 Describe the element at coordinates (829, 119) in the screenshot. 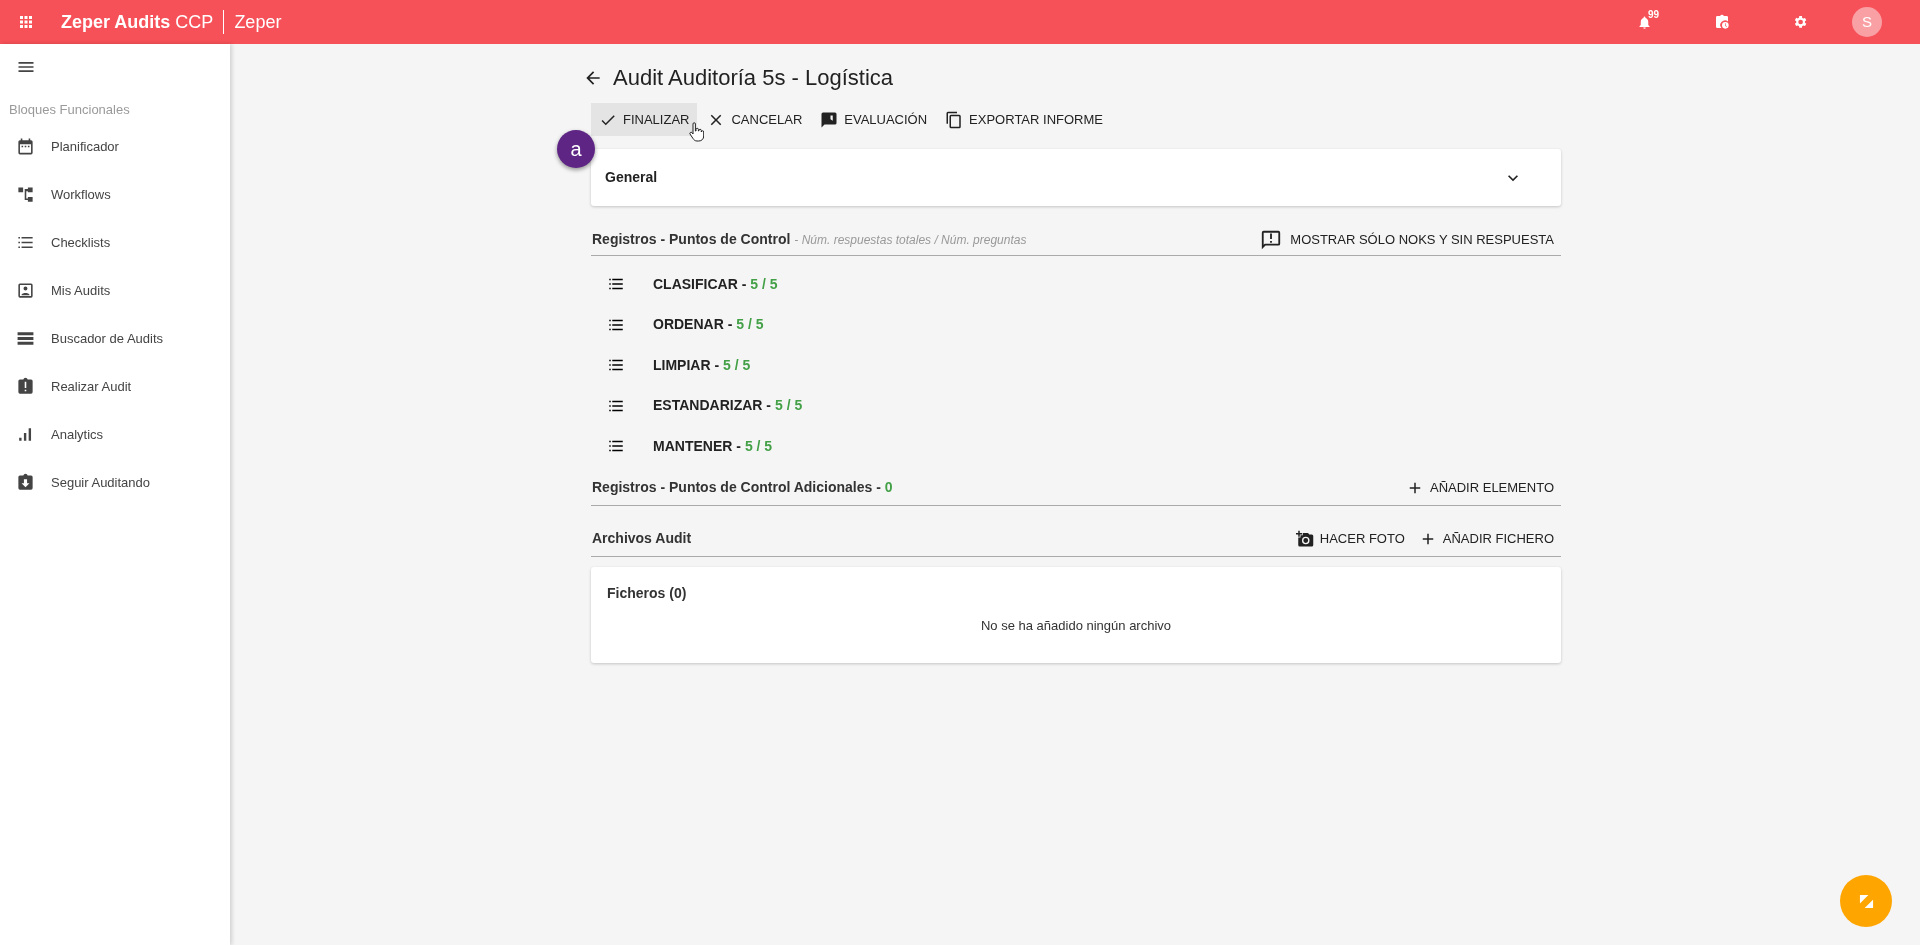

I see `comment-icon` at that location.